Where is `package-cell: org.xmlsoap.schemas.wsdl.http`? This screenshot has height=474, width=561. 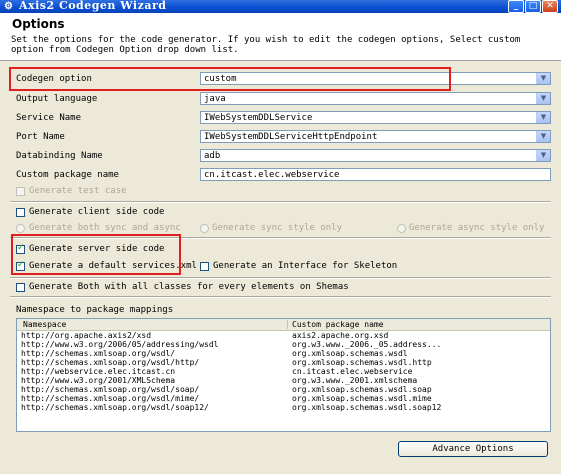 package-cell: org.xmlsoap.schemas.wsdl.http is located at coordinates (362, 362).